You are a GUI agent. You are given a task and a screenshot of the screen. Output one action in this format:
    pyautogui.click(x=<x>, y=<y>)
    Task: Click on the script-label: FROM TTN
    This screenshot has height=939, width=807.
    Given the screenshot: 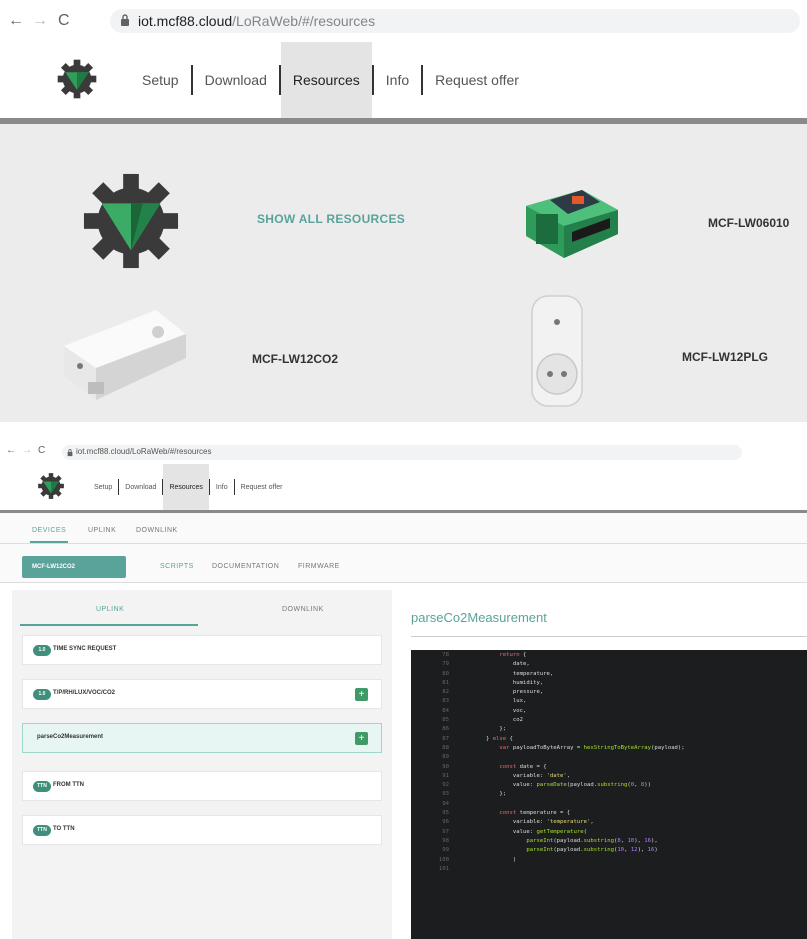 What is the action you would take?
    pyautogui.click(x=68, y=785)
    